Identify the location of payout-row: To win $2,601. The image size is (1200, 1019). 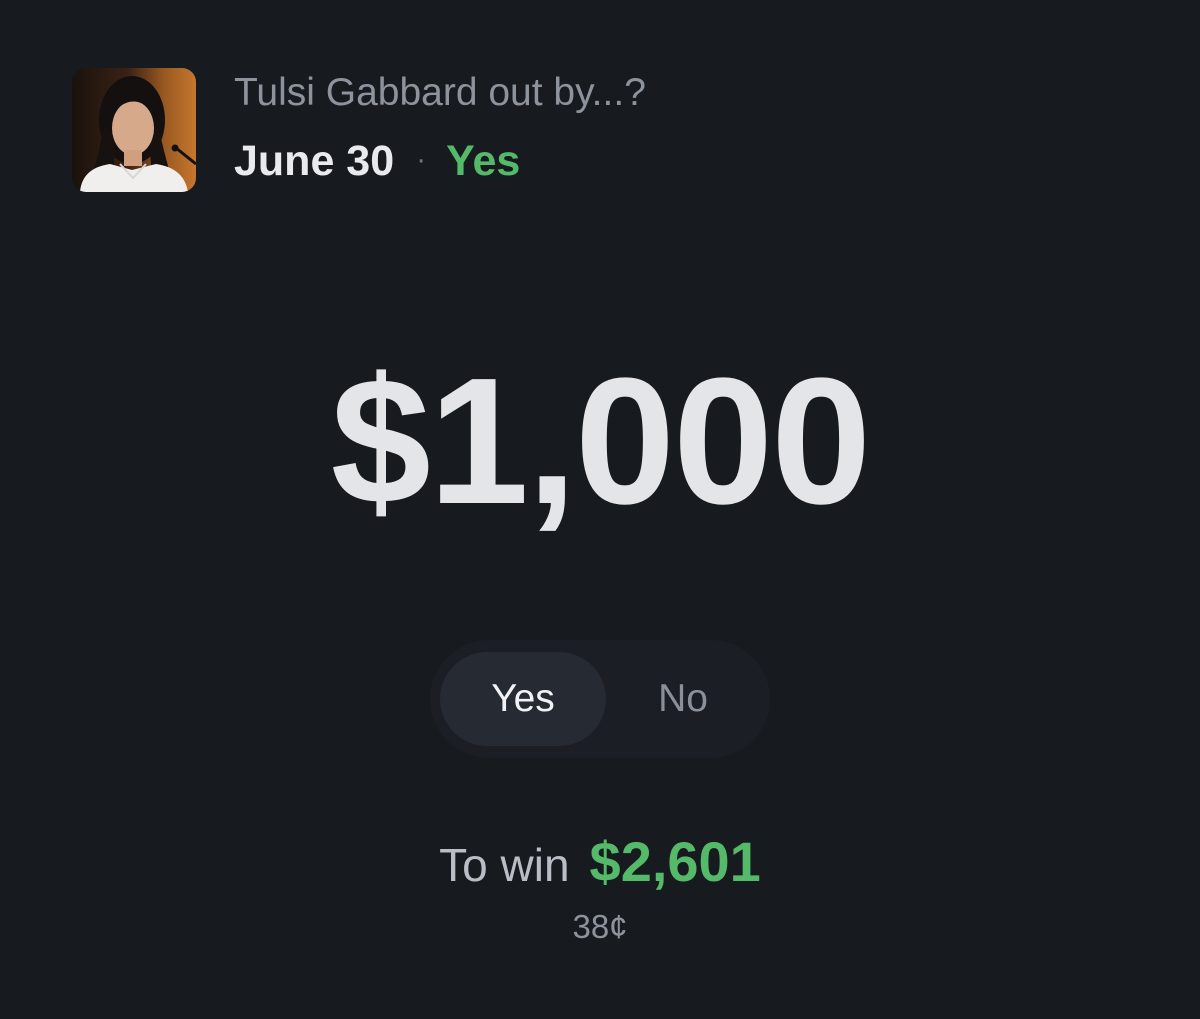
(600, 862).